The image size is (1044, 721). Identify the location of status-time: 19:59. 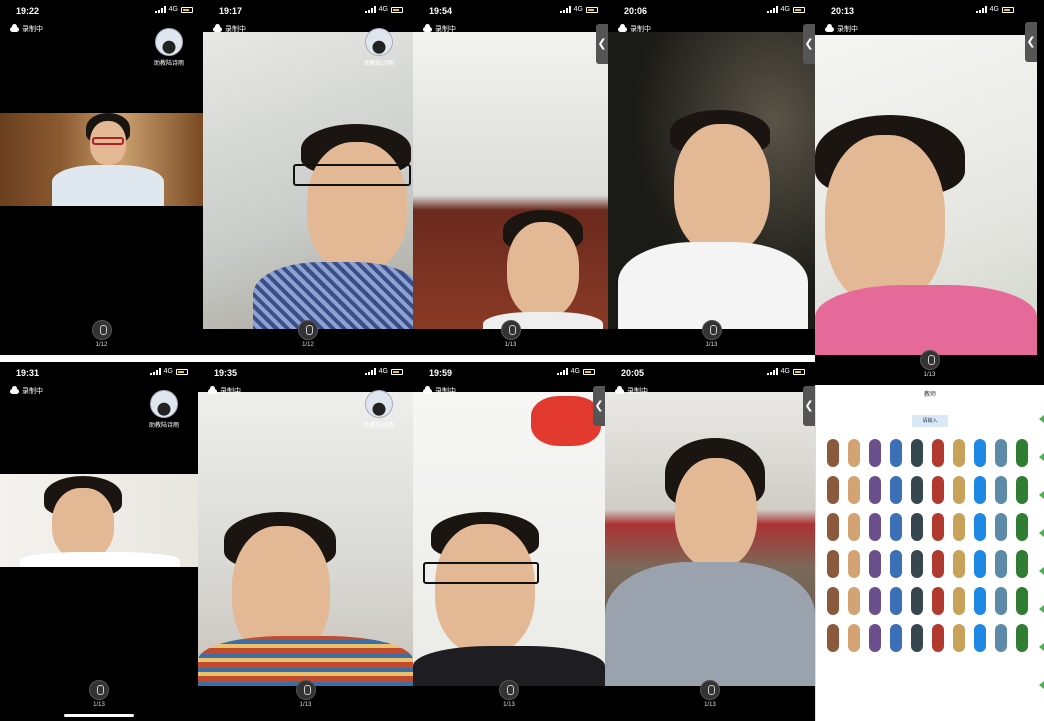
(441, 373).